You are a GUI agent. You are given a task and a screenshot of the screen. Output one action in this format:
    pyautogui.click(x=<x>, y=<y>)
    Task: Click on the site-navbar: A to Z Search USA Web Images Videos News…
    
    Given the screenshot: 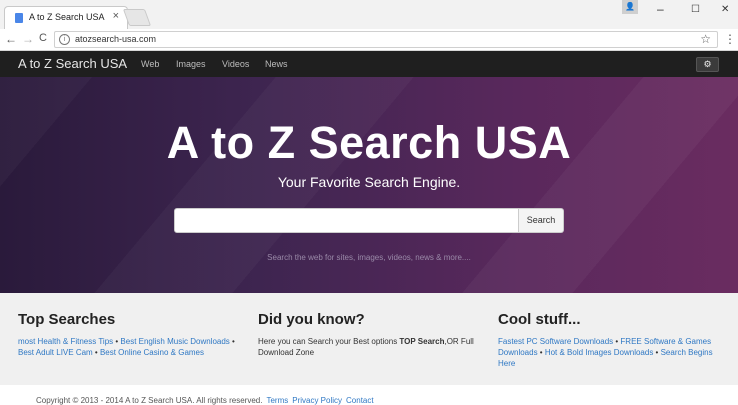 What is the action you would take?
    pyautogui.click(x=369, y=64)
    